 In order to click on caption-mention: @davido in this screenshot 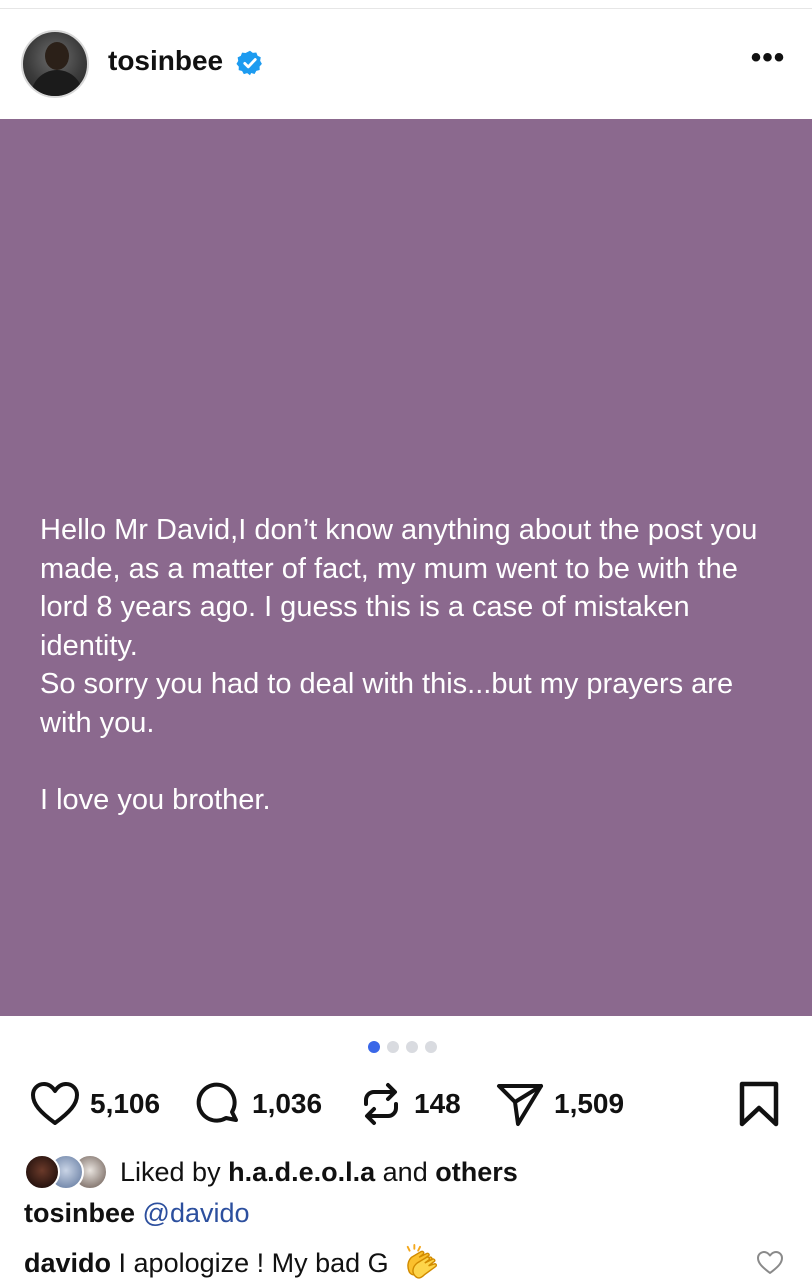, I will do `click(196, 1213)`.